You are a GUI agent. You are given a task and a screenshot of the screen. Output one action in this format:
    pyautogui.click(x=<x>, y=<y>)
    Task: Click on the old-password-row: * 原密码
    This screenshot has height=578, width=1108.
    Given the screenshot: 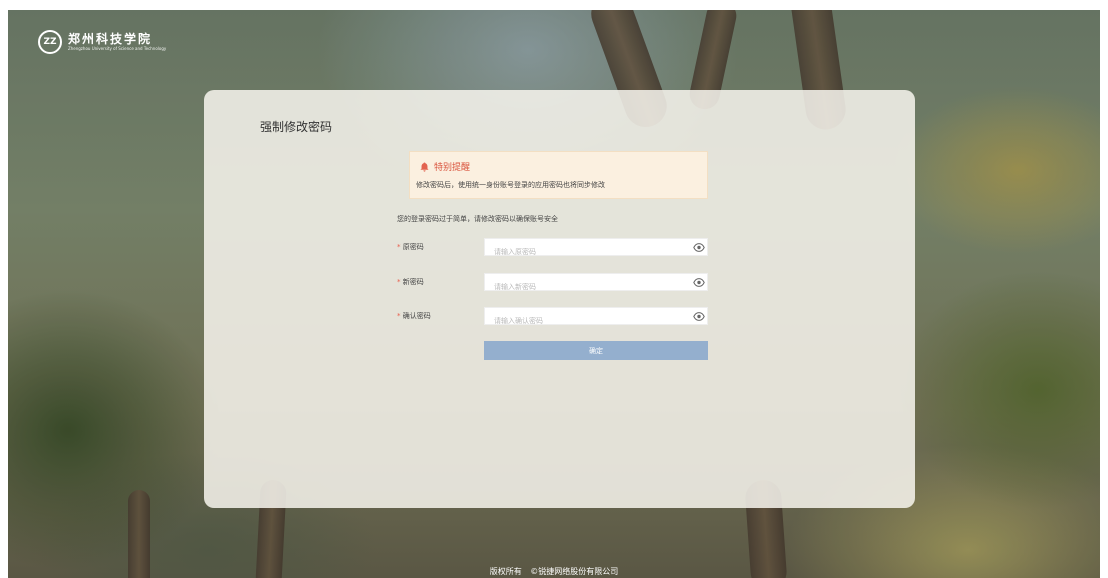 What is the action you would take?
    pyautogui.click(x=554, y=249)
    